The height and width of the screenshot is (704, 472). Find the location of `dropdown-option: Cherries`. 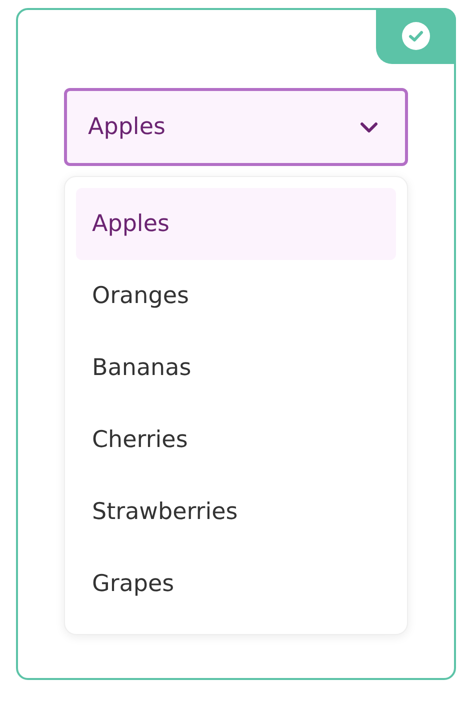

dropdown-option: Cherries is located at coordinates (236, 440).